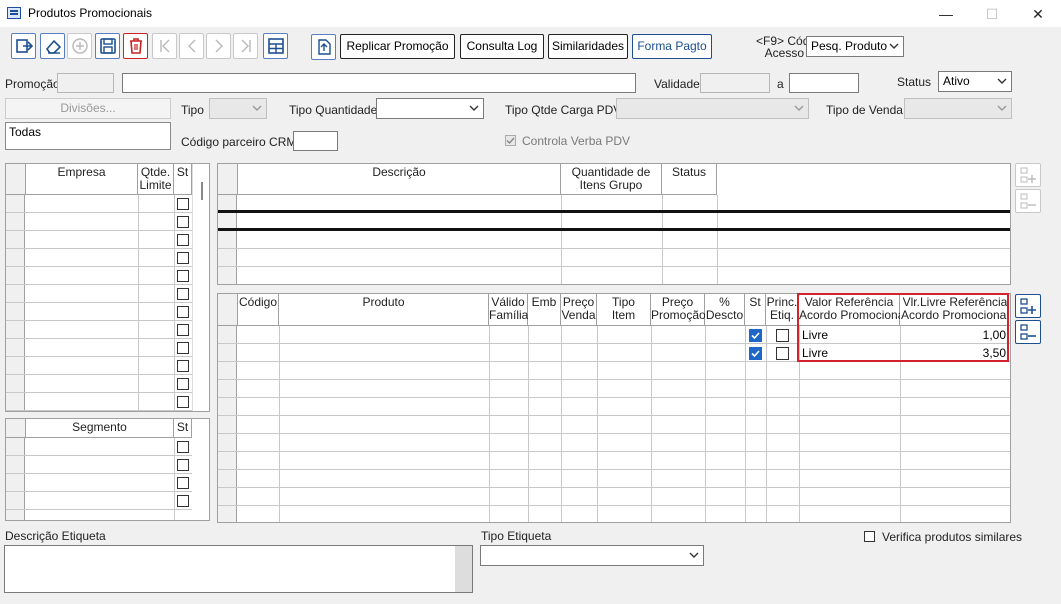  Describe the element at coordinates (238, 108) in the screenshot. I see `tipo-select` at that location.